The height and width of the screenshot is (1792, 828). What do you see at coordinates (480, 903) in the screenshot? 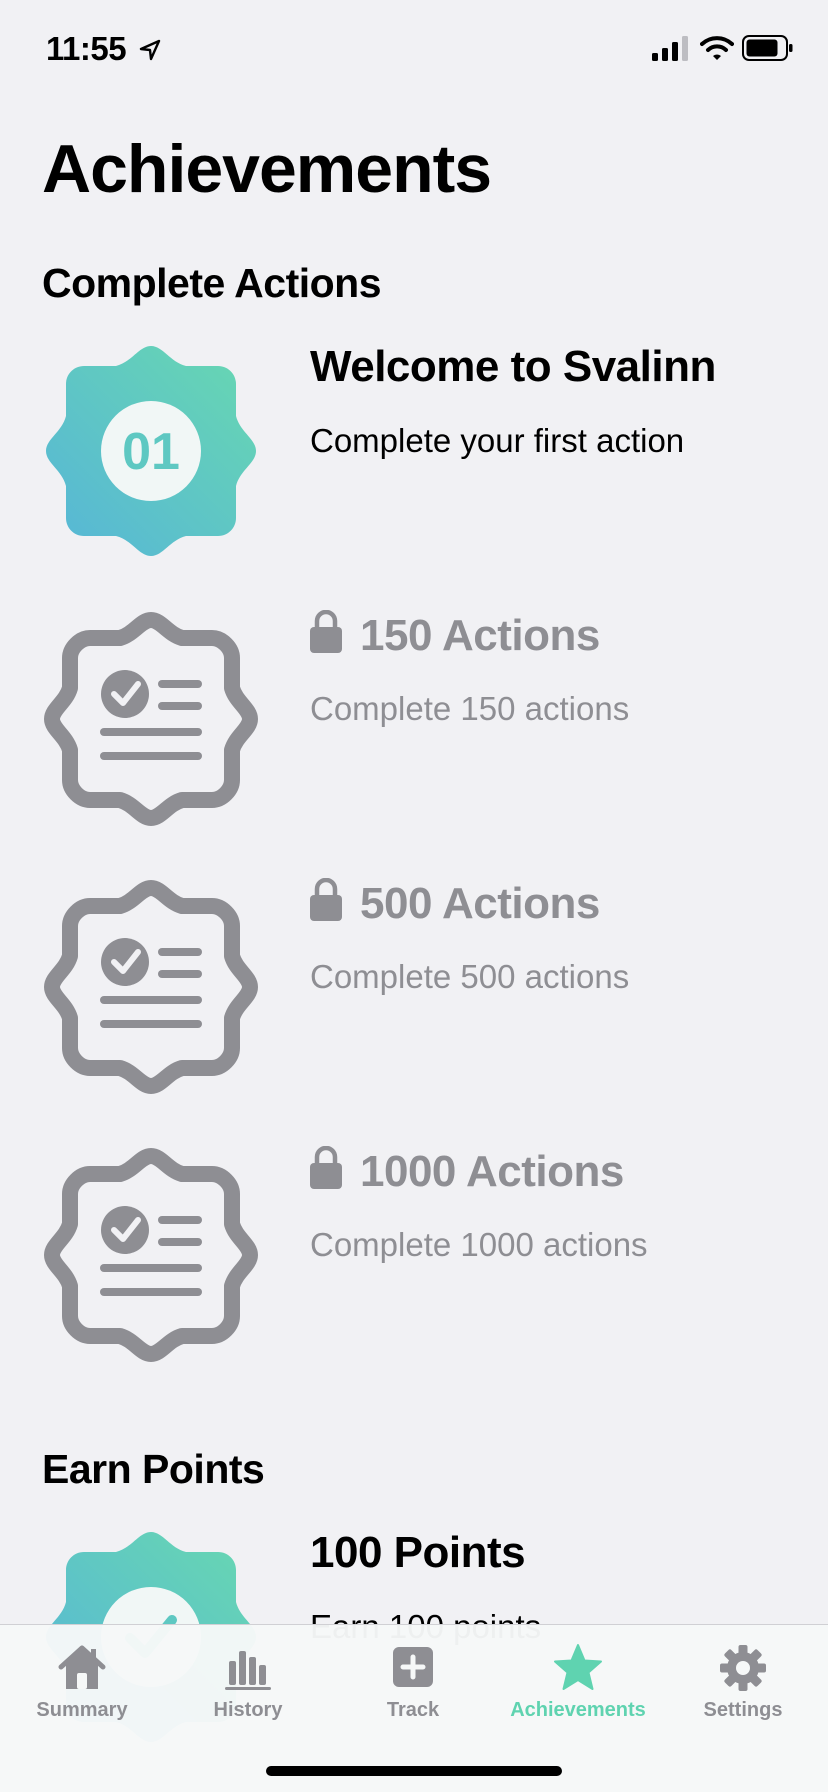
I see `achievement-title: 500 Actions` at bounding box center [480, 903].